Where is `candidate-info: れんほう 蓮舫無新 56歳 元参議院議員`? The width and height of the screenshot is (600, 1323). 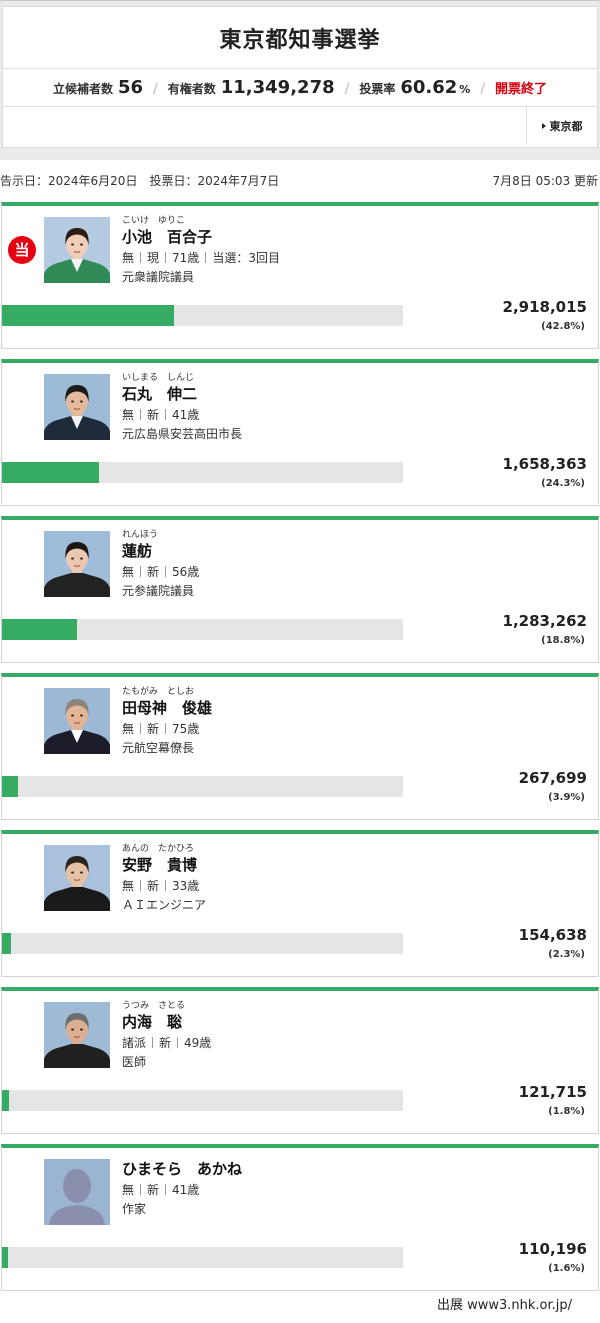 candidate-info: れんほう 蓮舫無新 56歳 元参議院議員 is located at coordinates (302, 565).